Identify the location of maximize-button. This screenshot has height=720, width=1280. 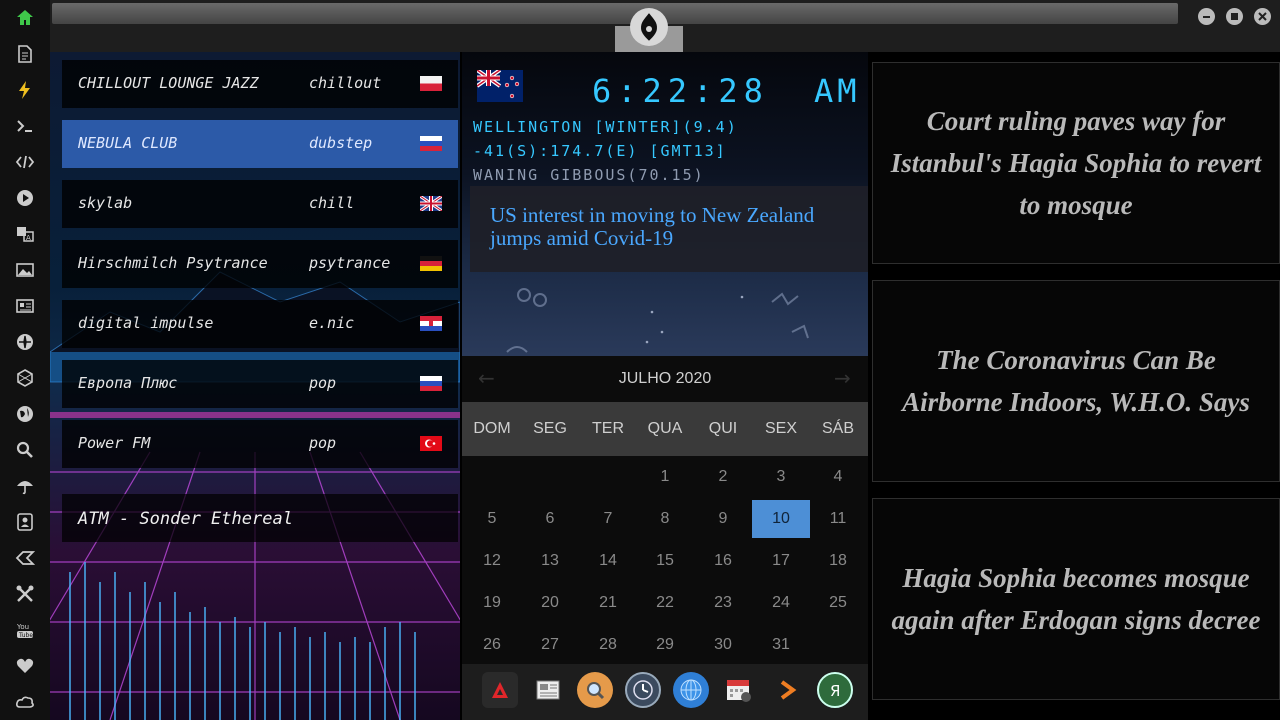
(1234, 16).